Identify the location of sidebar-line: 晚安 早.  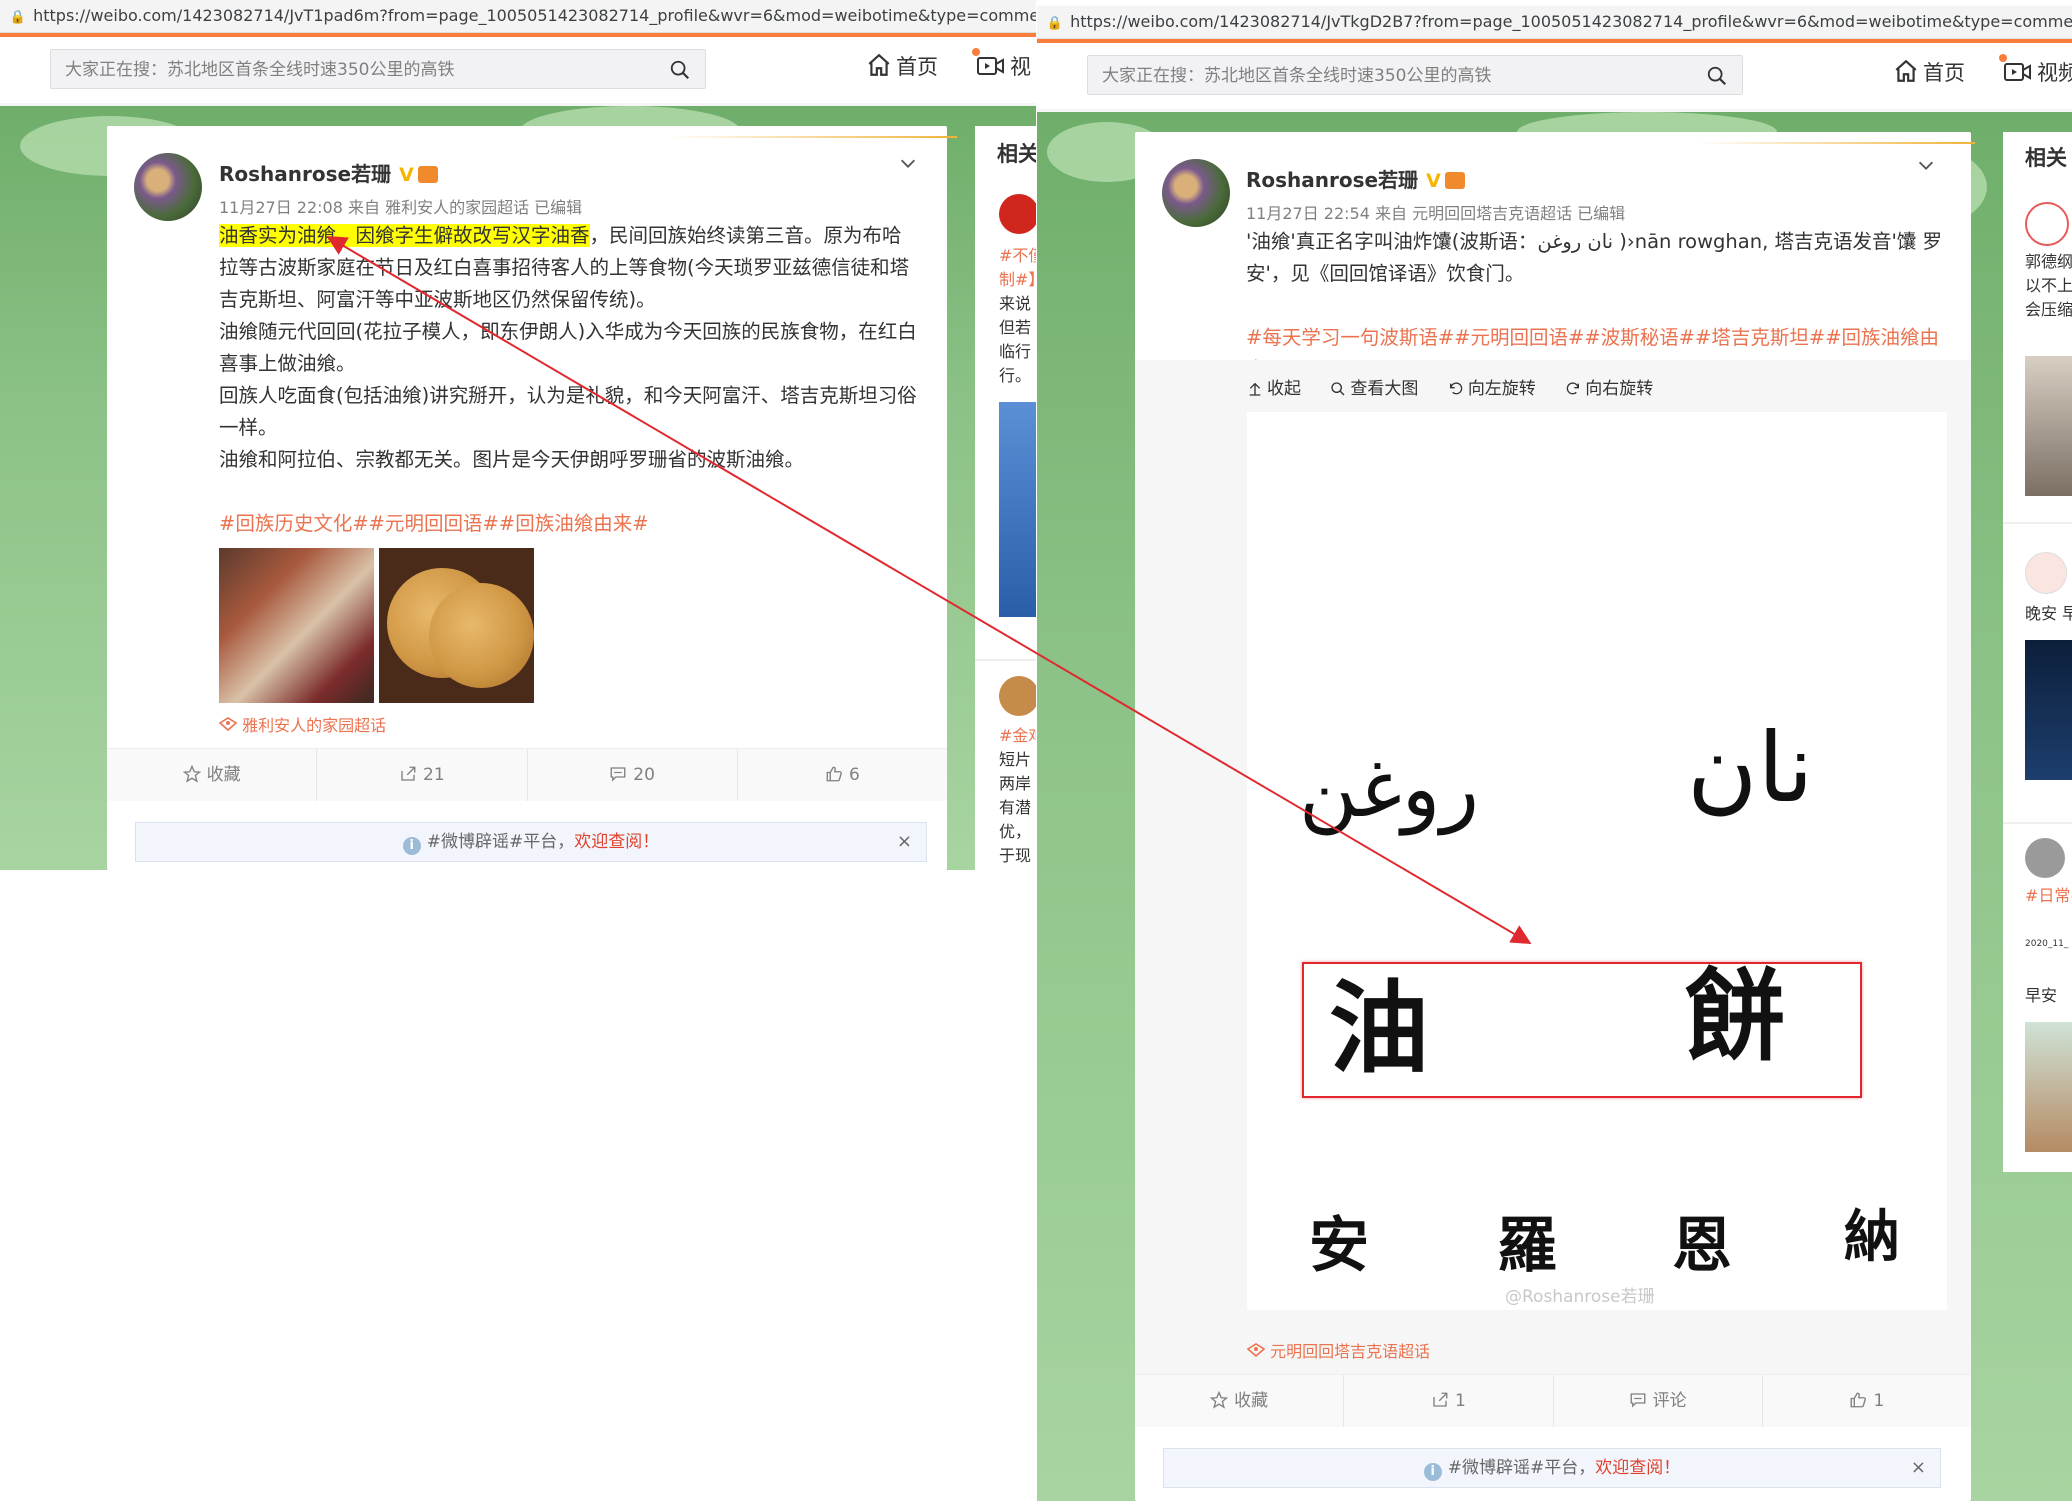
(2048, 613).